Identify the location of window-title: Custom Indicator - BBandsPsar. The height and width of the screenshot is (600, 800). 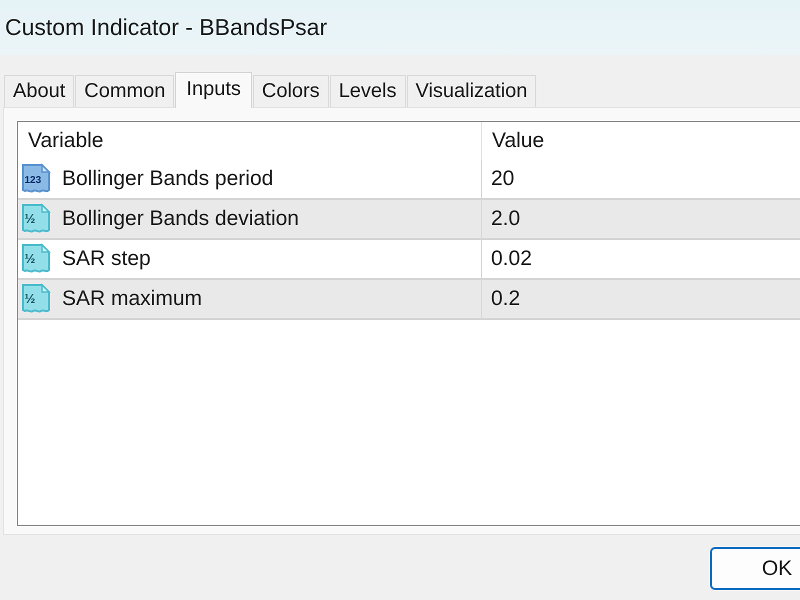
(166, 27).